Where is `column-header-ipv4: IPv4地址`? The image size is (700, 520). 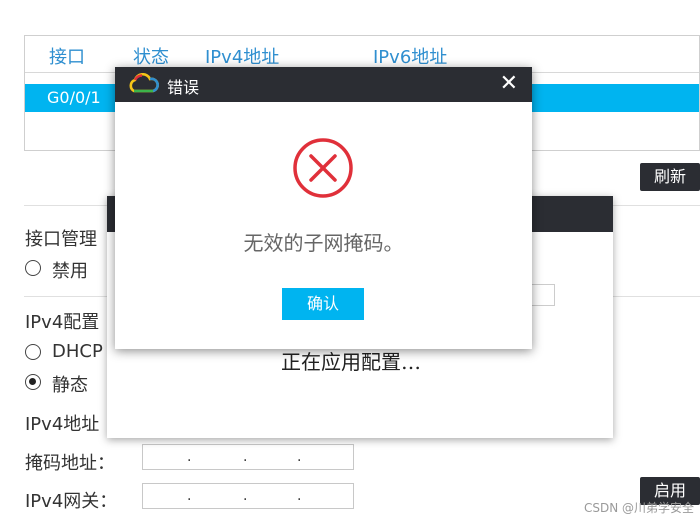
column-header-ipv4: IPv4地址 is located at coordinates (242, 56).